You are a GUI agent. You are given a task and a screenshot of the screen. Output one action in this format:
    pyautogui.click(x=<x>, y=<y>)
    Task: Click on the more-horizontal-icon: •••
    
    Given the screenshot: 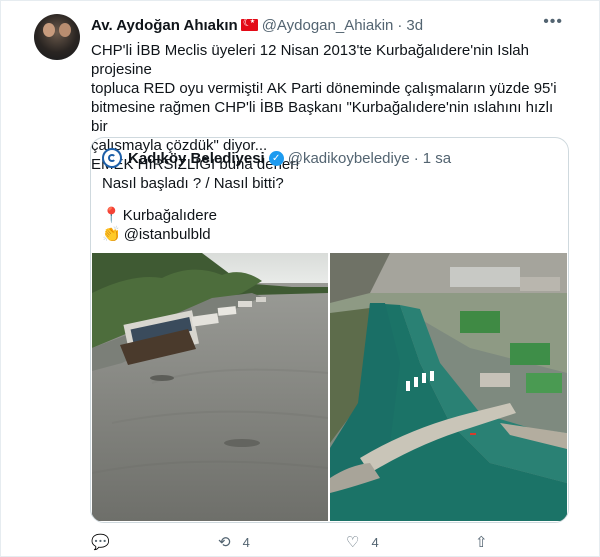 What is the action you would take?
    pyautogui.click(x=553, y=22)
    